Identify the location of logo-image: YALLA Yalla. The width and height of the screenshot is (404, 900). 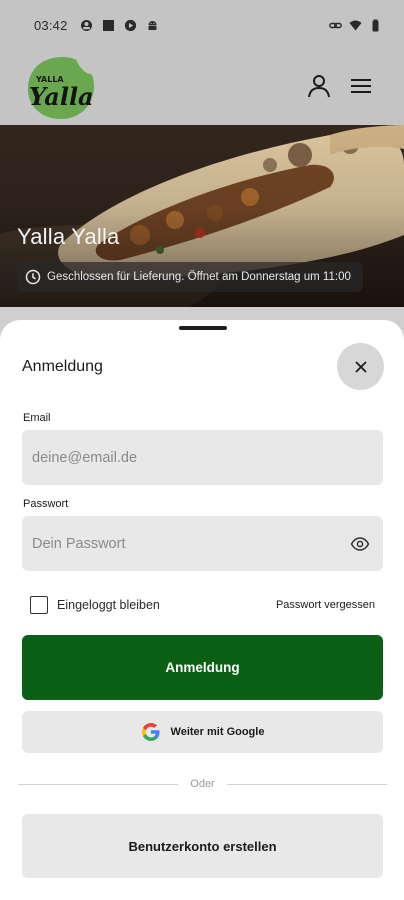
(61, 88).